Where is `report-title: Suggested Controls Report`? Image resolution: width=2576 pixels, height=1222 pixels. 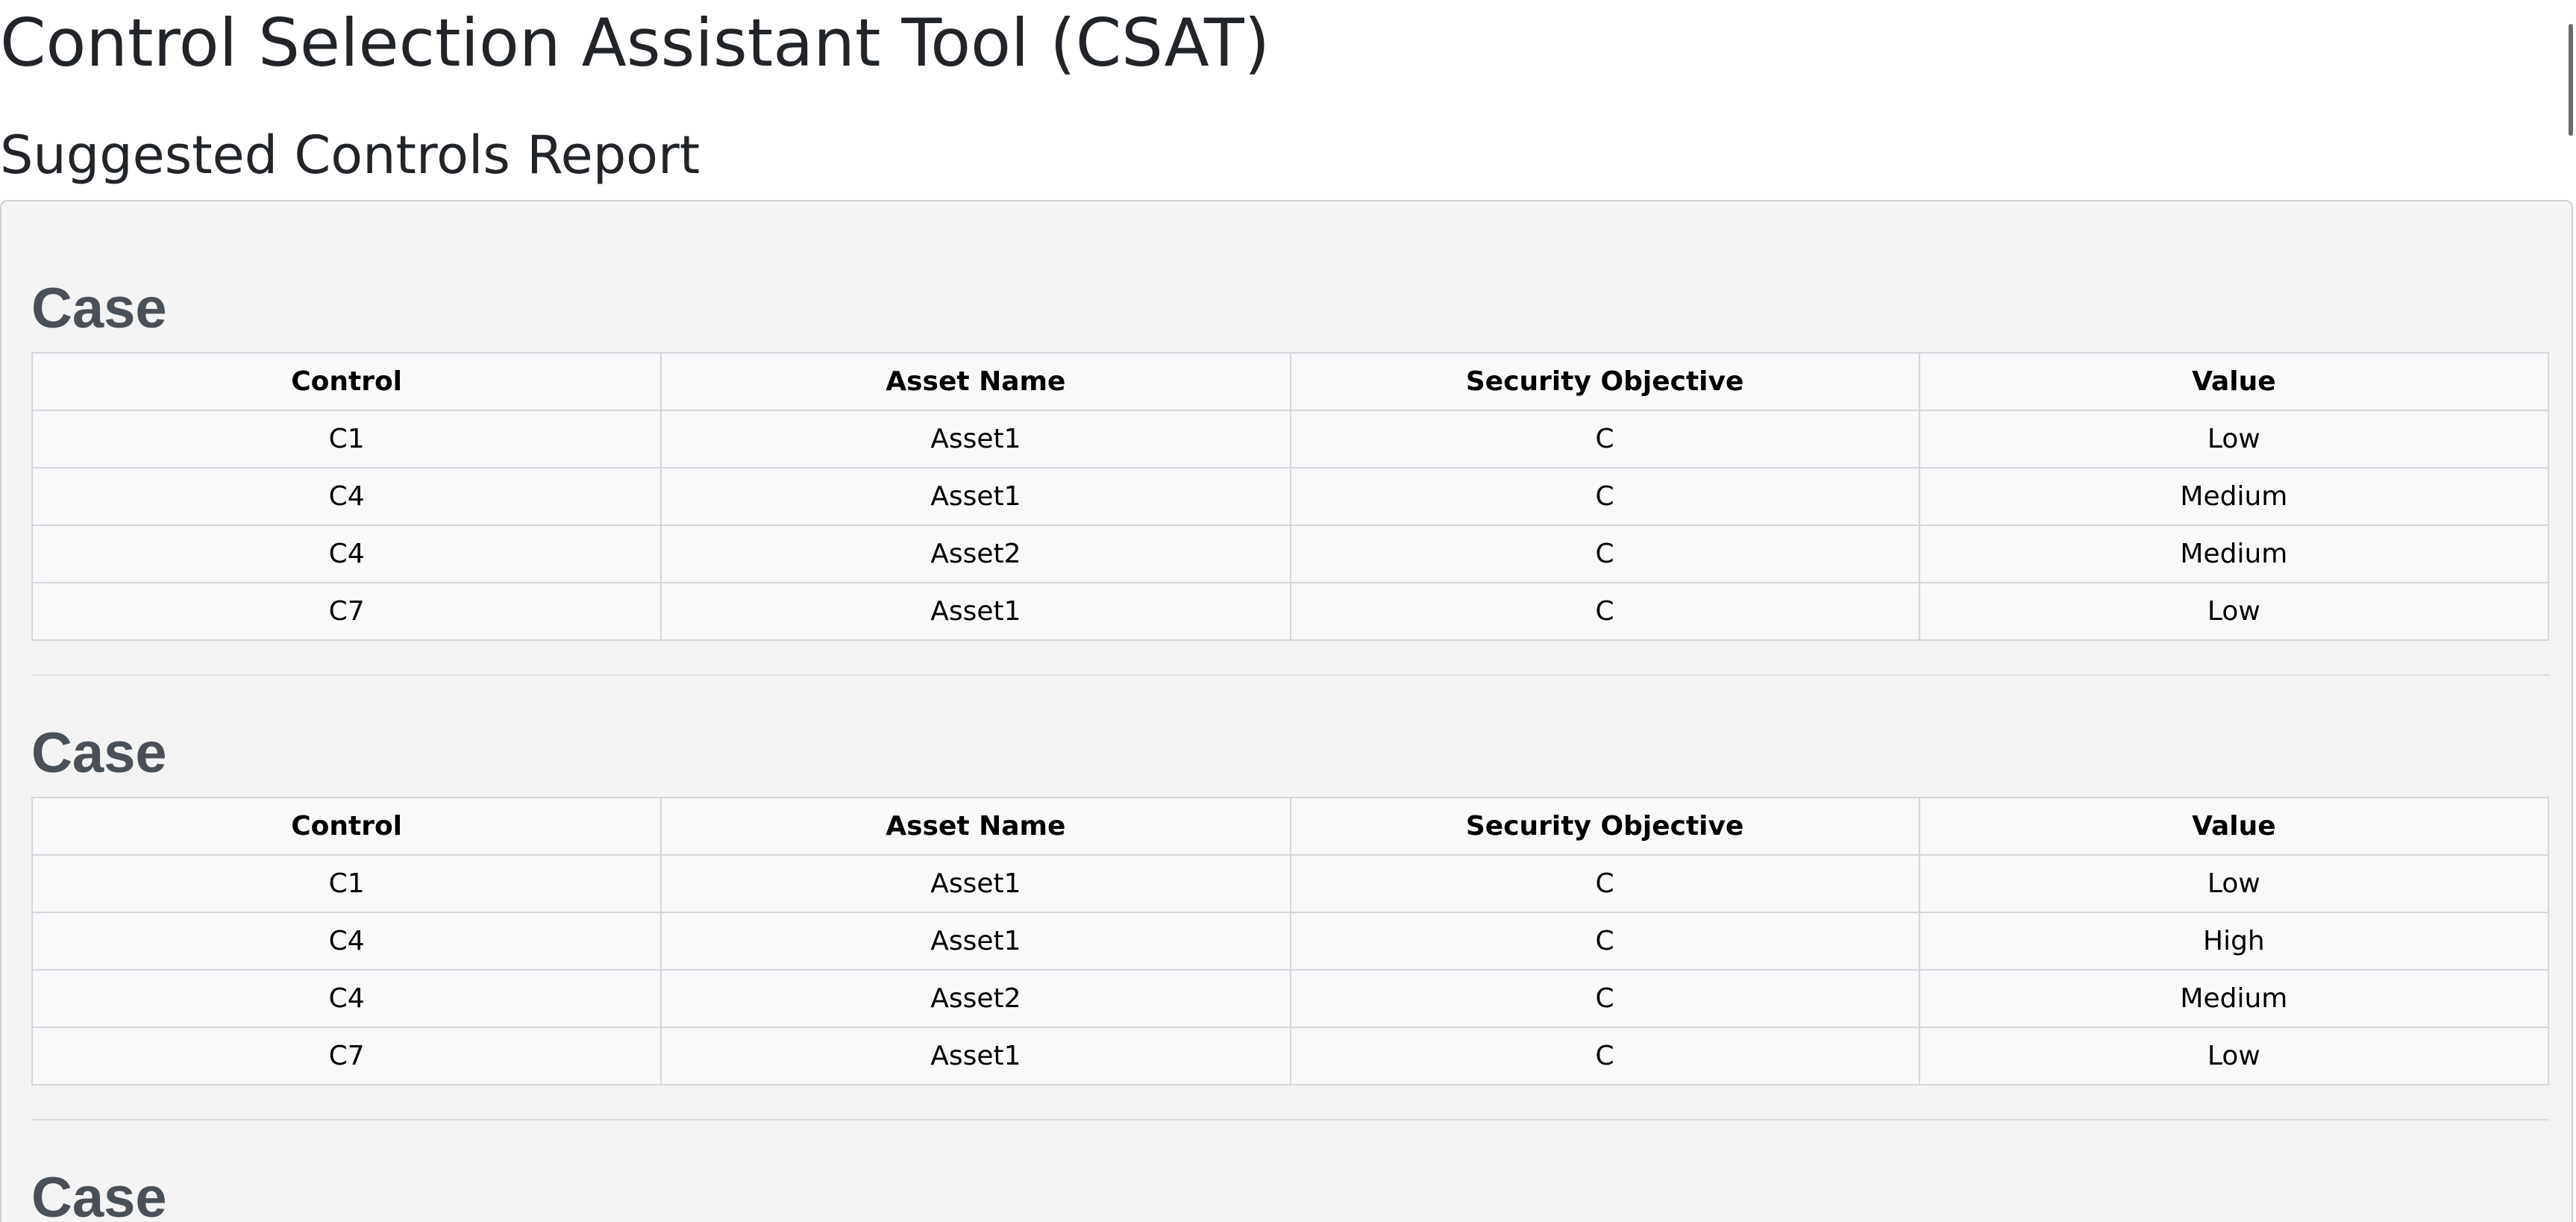 report-title: Suggested Controls Report is located at coordinates (350, 156).